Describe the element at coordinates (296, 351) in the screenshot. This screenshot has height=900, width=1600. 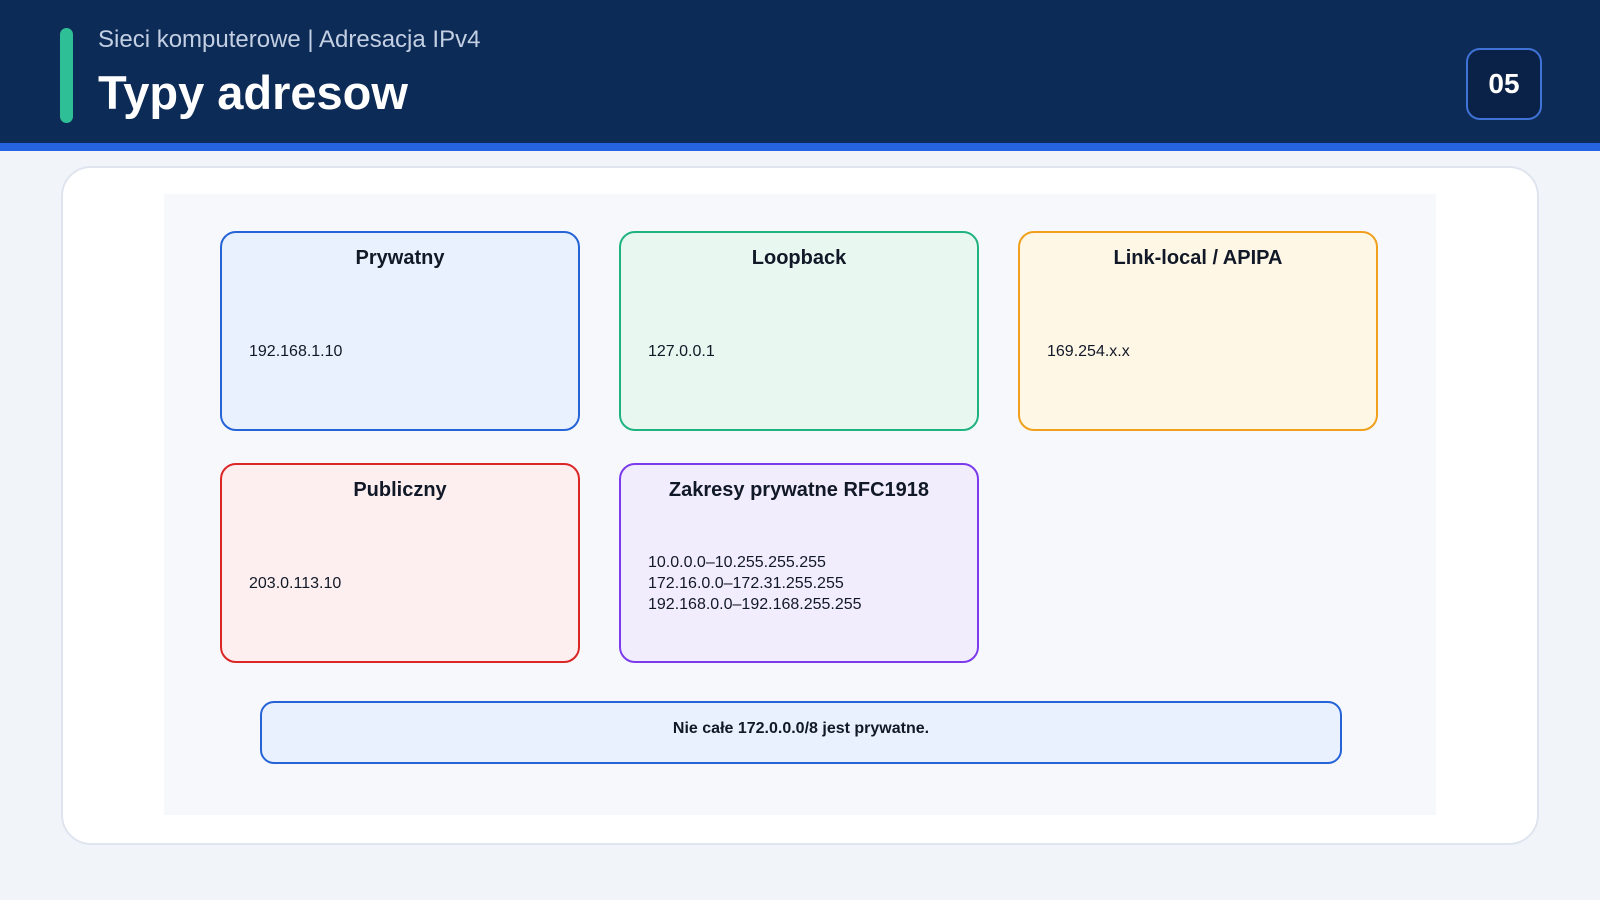
I see `node-address: 192.168.1.10` at that location.